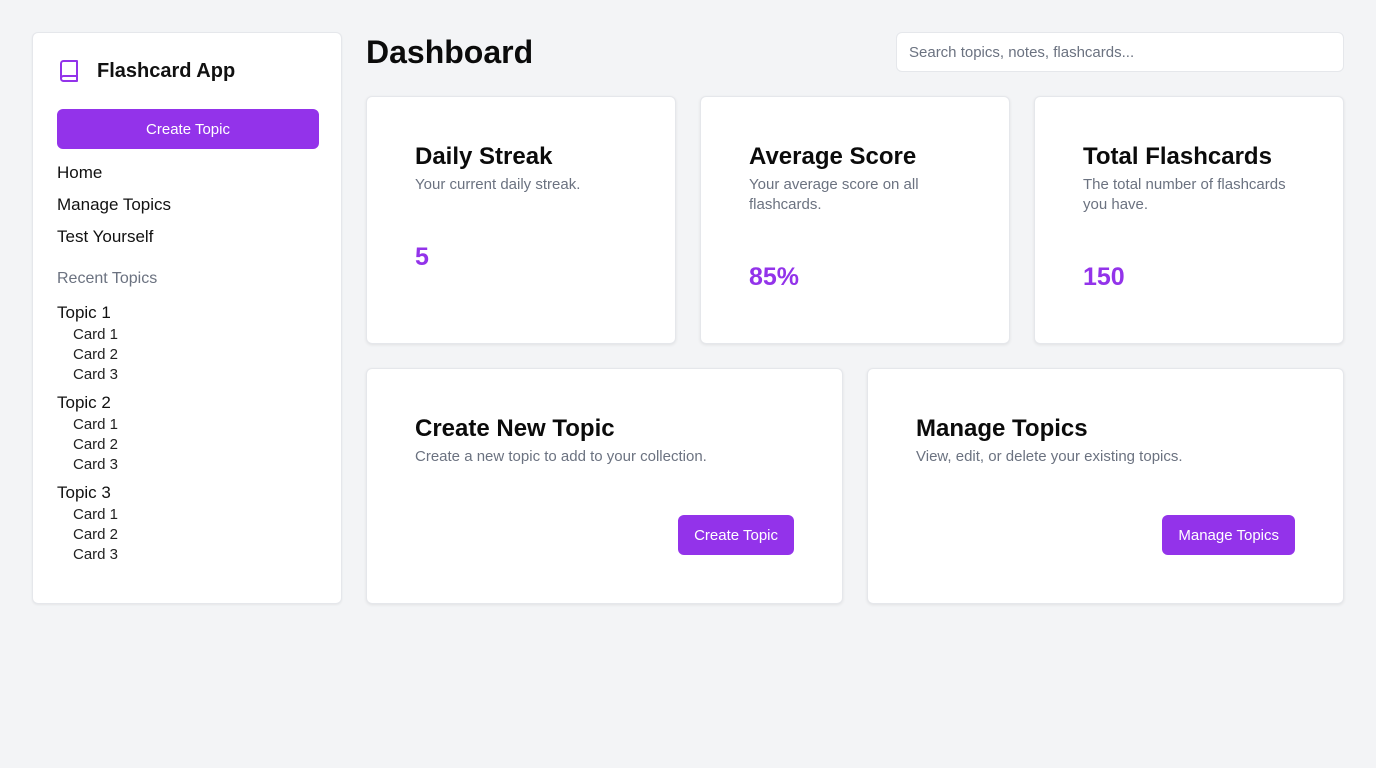 The image size is (1376, 768). What do you see at coordinates (114, 237) in the screenshot?
I see `nav-item-test-yourself: Test Yourself` at bounding box center [114, 237].